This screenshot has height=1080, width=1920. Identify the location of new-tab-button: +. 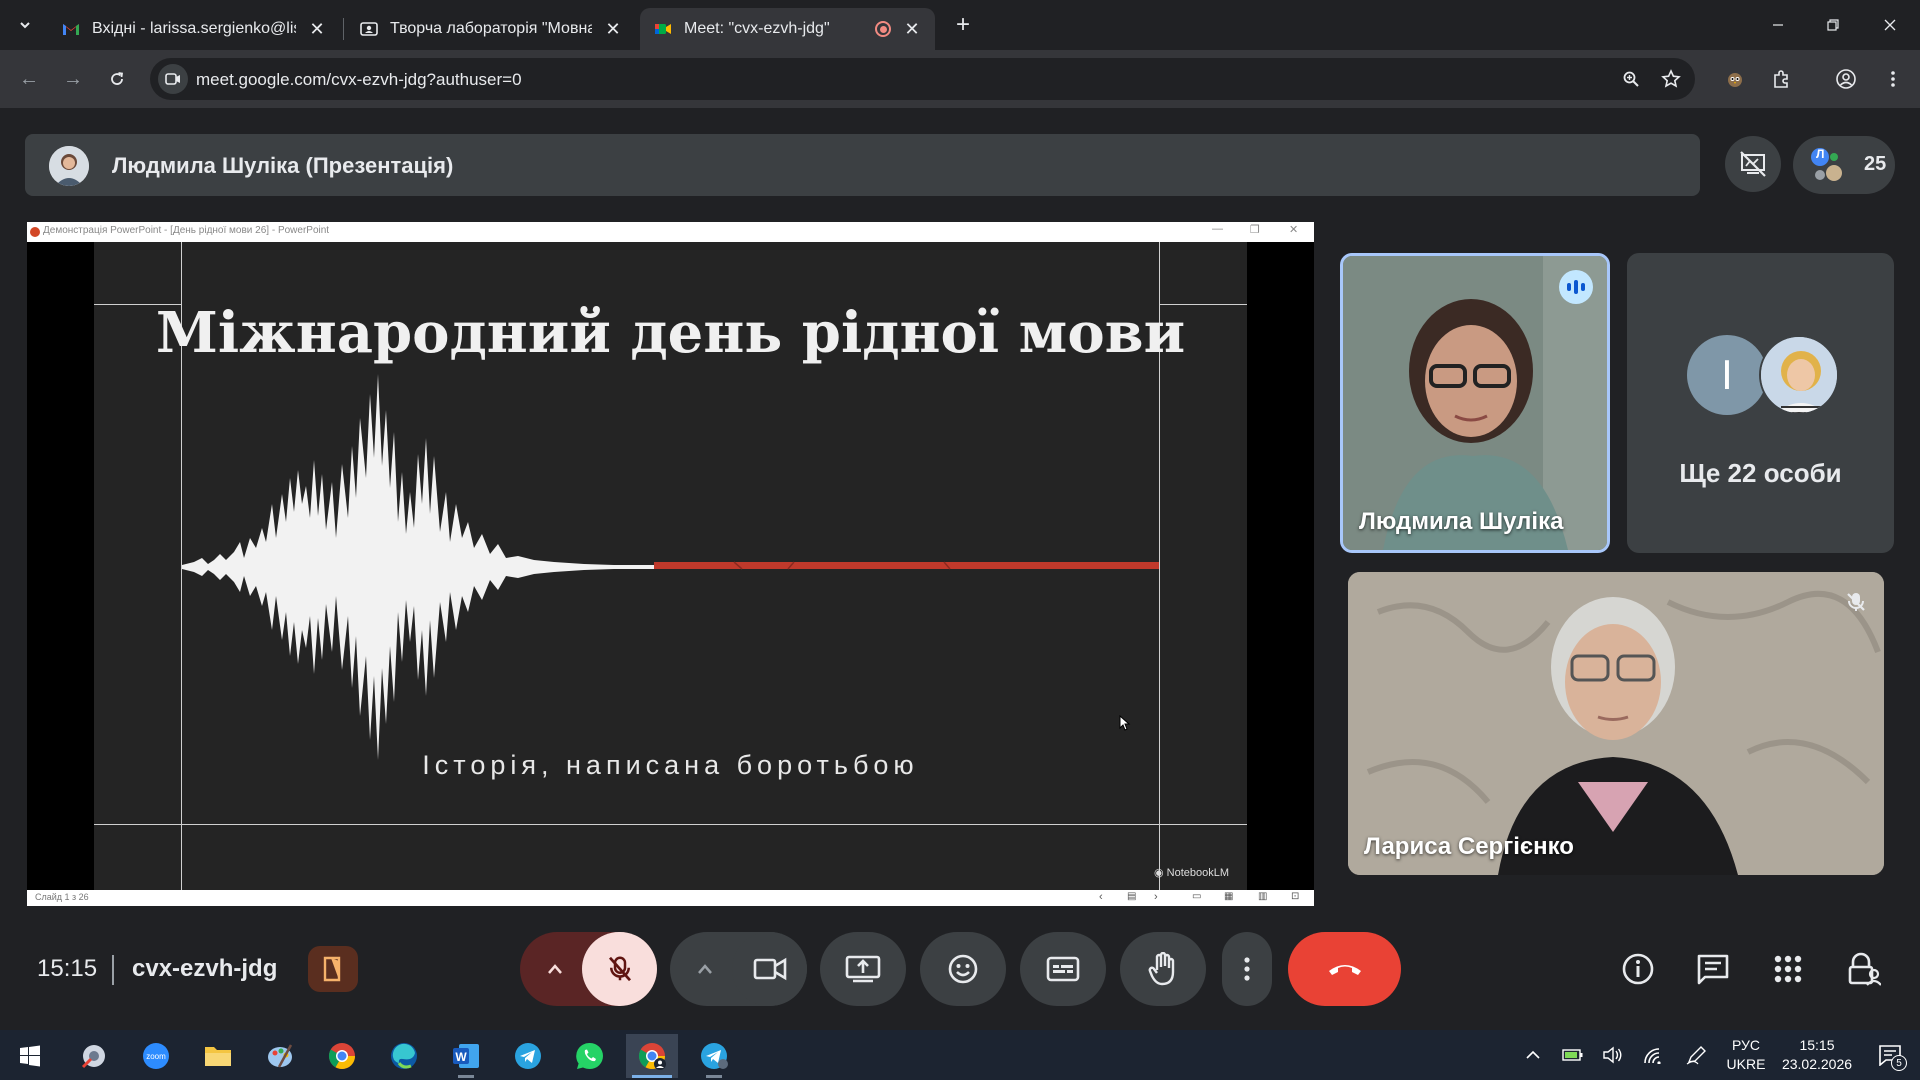
(963, 24).